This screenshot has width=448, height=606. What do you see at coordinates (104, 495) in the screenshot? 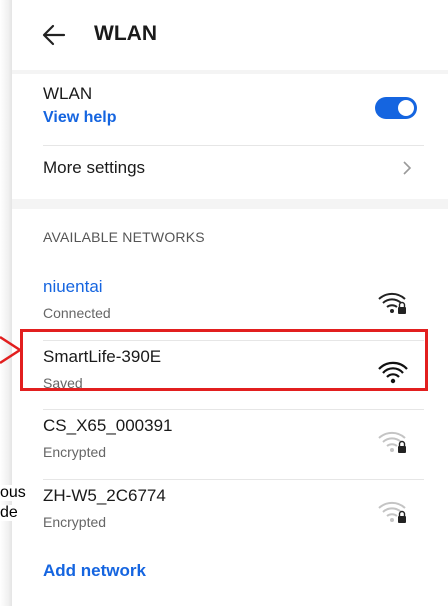
I see `network-name: ZH-W5_2C6774` at bounding box center [104, 495].